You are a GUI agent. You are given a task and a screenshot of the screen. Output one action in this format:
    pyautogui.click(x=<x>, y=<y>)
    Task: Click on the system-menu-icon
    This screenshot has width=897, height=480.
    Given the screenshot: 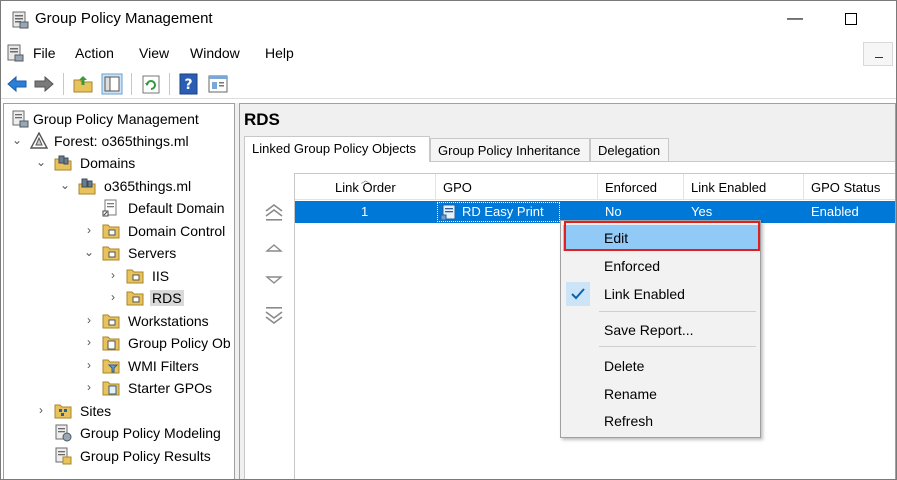 What is the action you would take?
    pyautogui.click(x=15, y=53)
    